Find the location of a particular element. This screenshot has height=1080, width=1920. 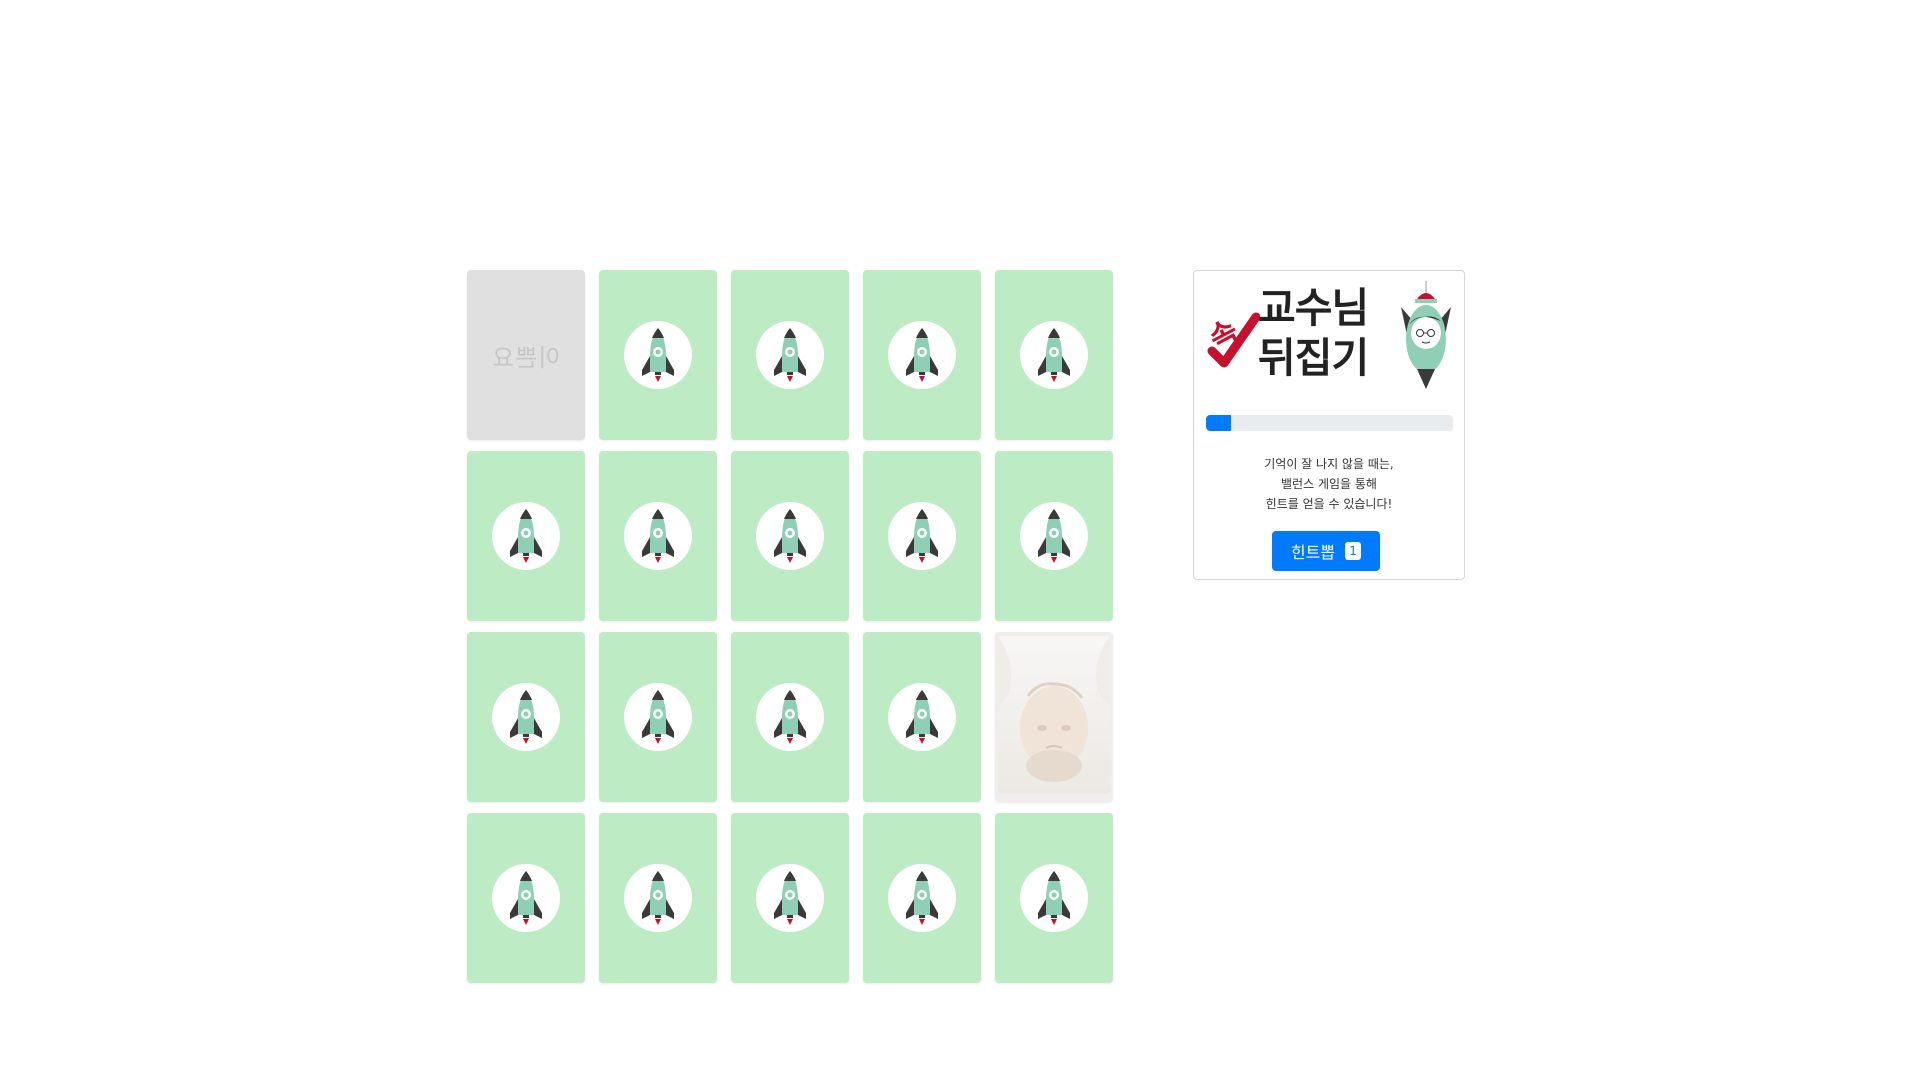

logo-line-1: 교수님 is located at coordinates (1313, 308).